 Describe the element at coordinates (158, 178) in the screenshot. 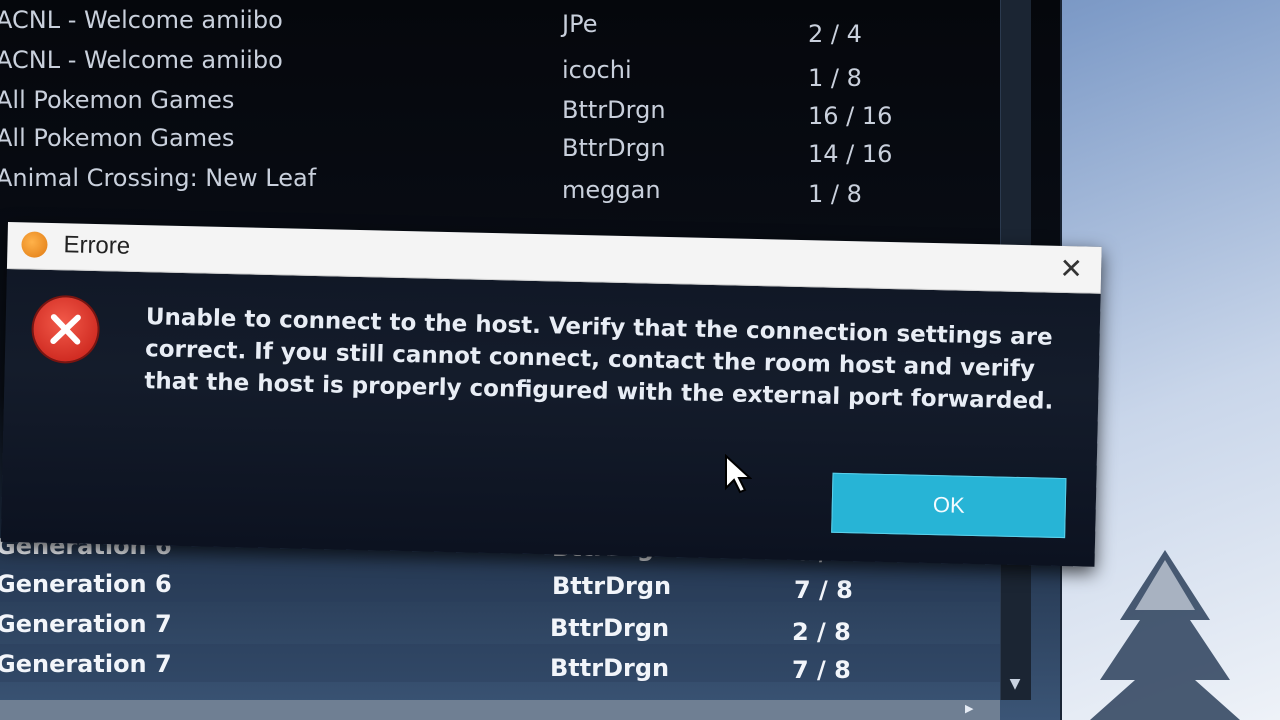

I see `game-cell: Animal Crossing: New Leaf` at that location.